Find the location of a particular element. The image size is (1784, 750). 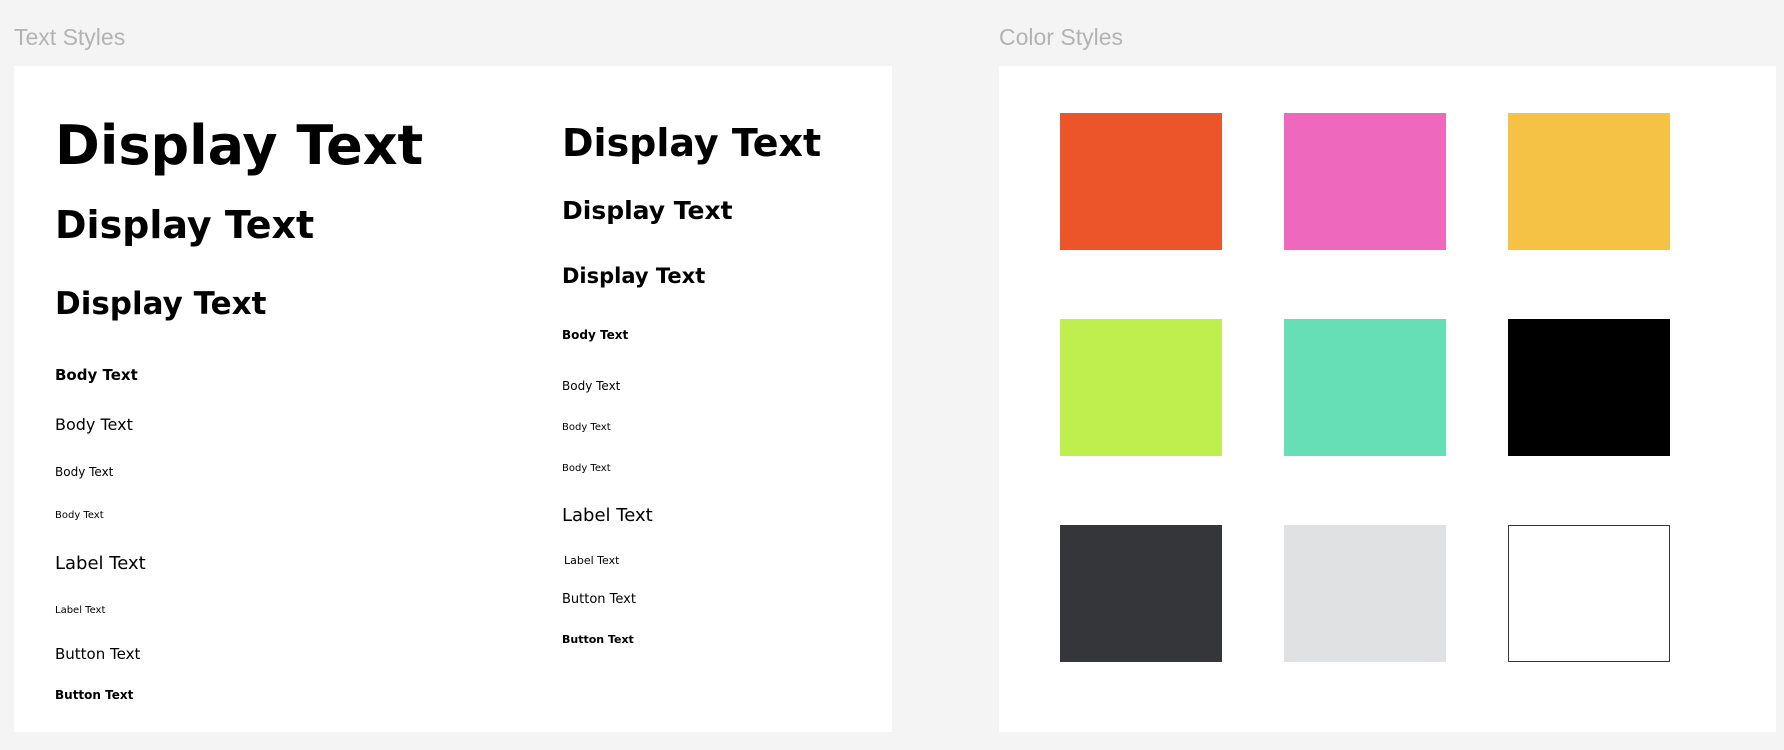

color-swatch-yellow is located at coordinates (1589, 181).